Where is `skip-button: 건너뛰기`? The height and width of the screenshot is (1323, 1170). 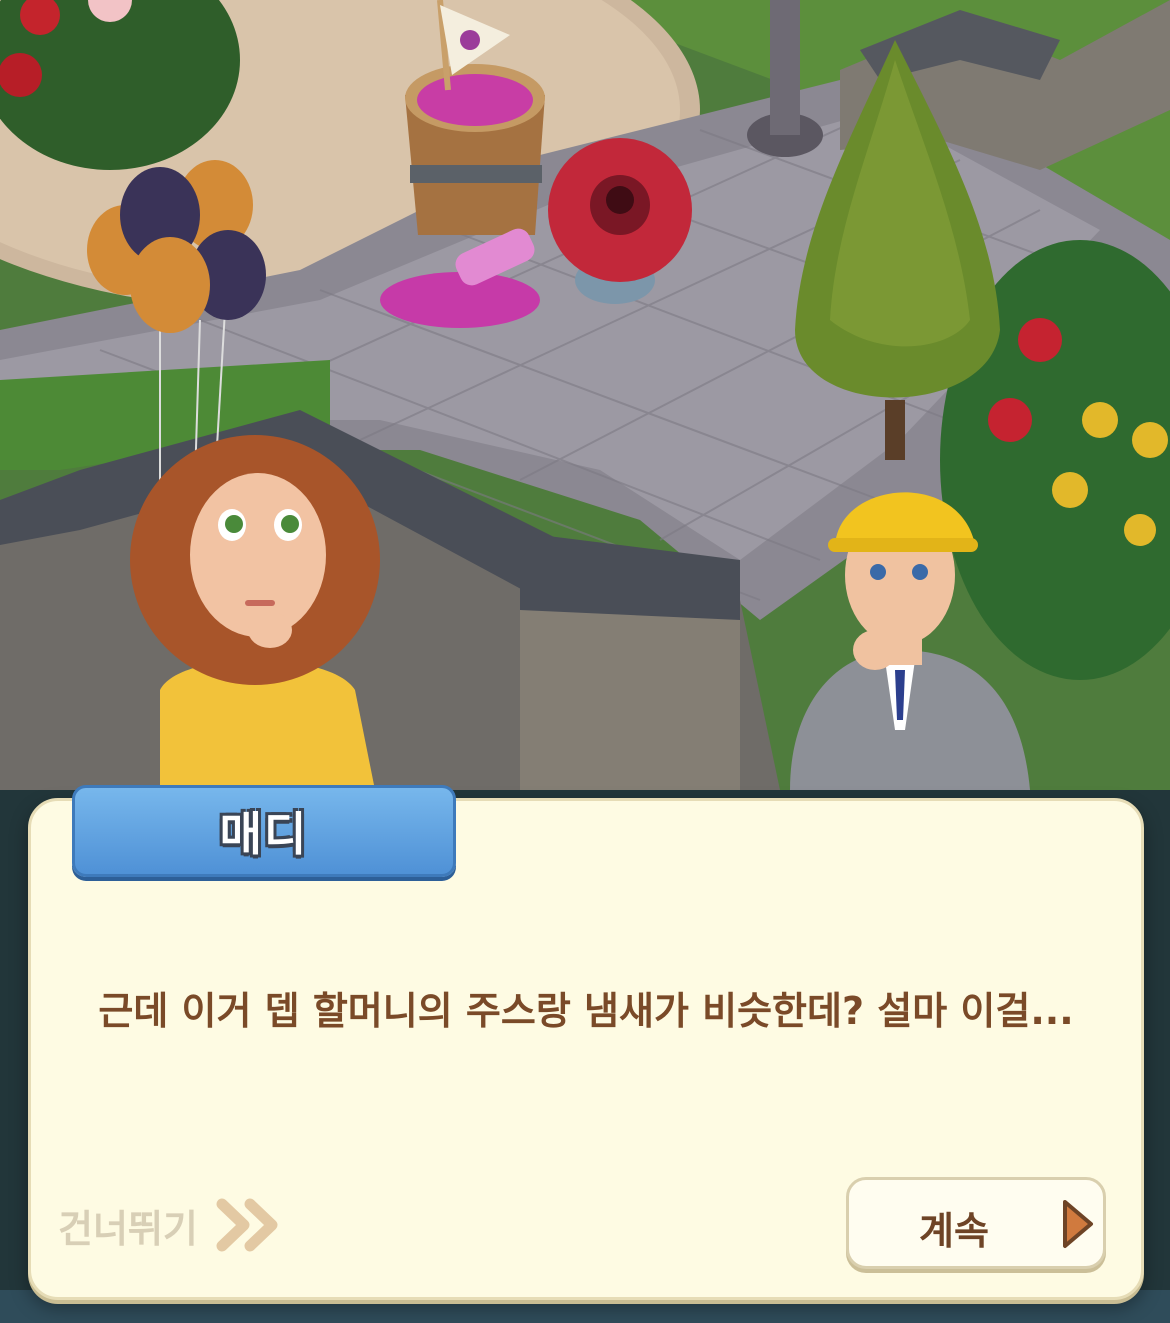
skip-button: 건너뛰기 is located at coordinates (169, 1225).